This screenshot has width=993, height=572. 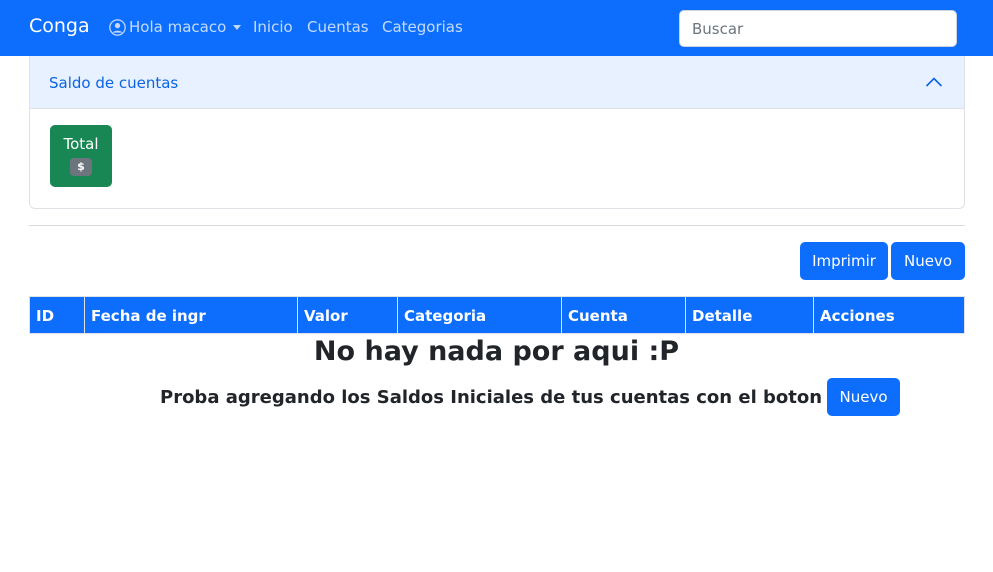 I want to click on chevron-down-icon, so click(x=237, y=27).